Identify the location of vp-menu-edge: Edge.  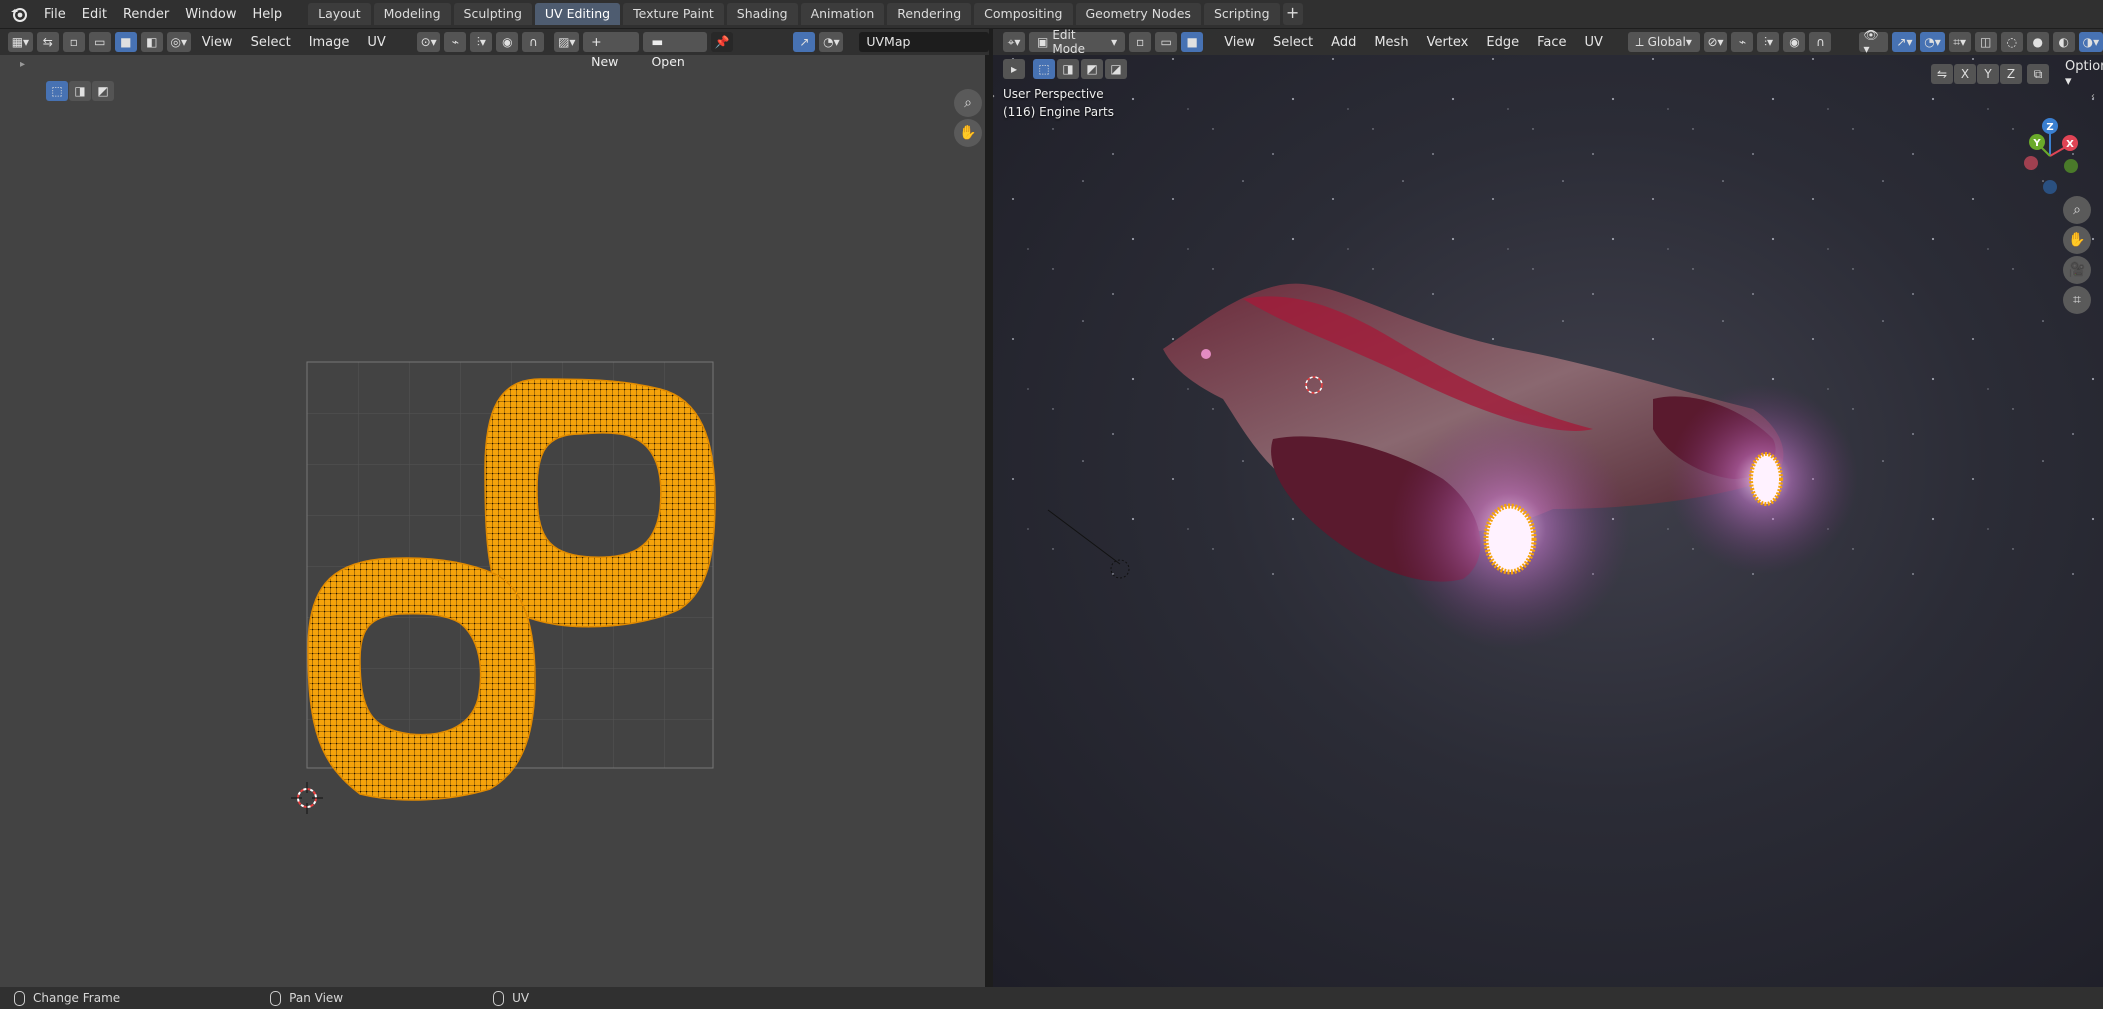
(1502, 42).